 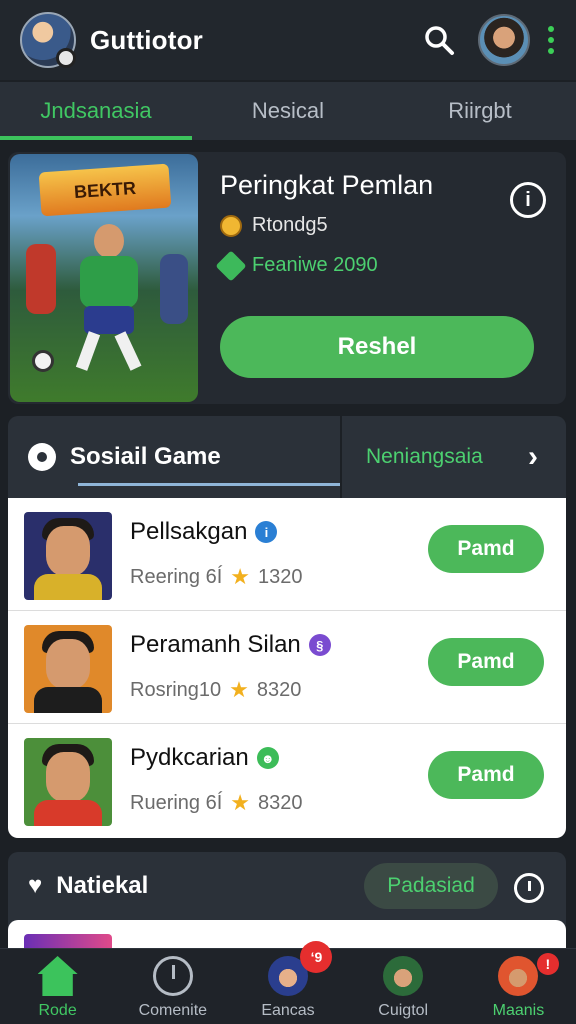 What do you see at coordinates (57, 976) in the screenshot?
I see `home-icon` at bounding box center [57, 976].